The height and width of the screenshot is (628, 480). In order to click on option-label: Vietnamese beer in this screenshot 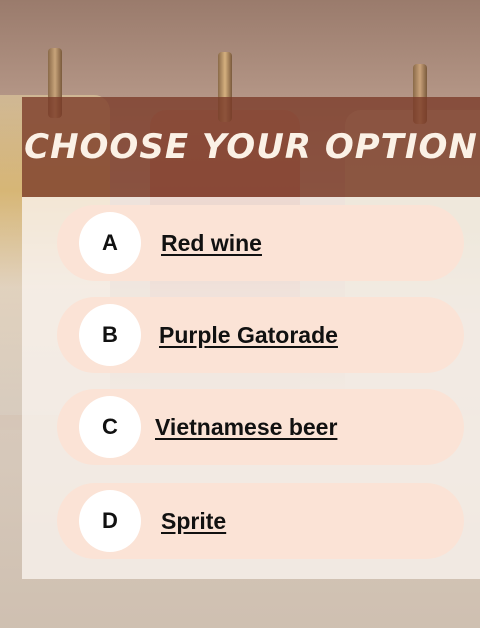, I will do `click(246, 427)`.